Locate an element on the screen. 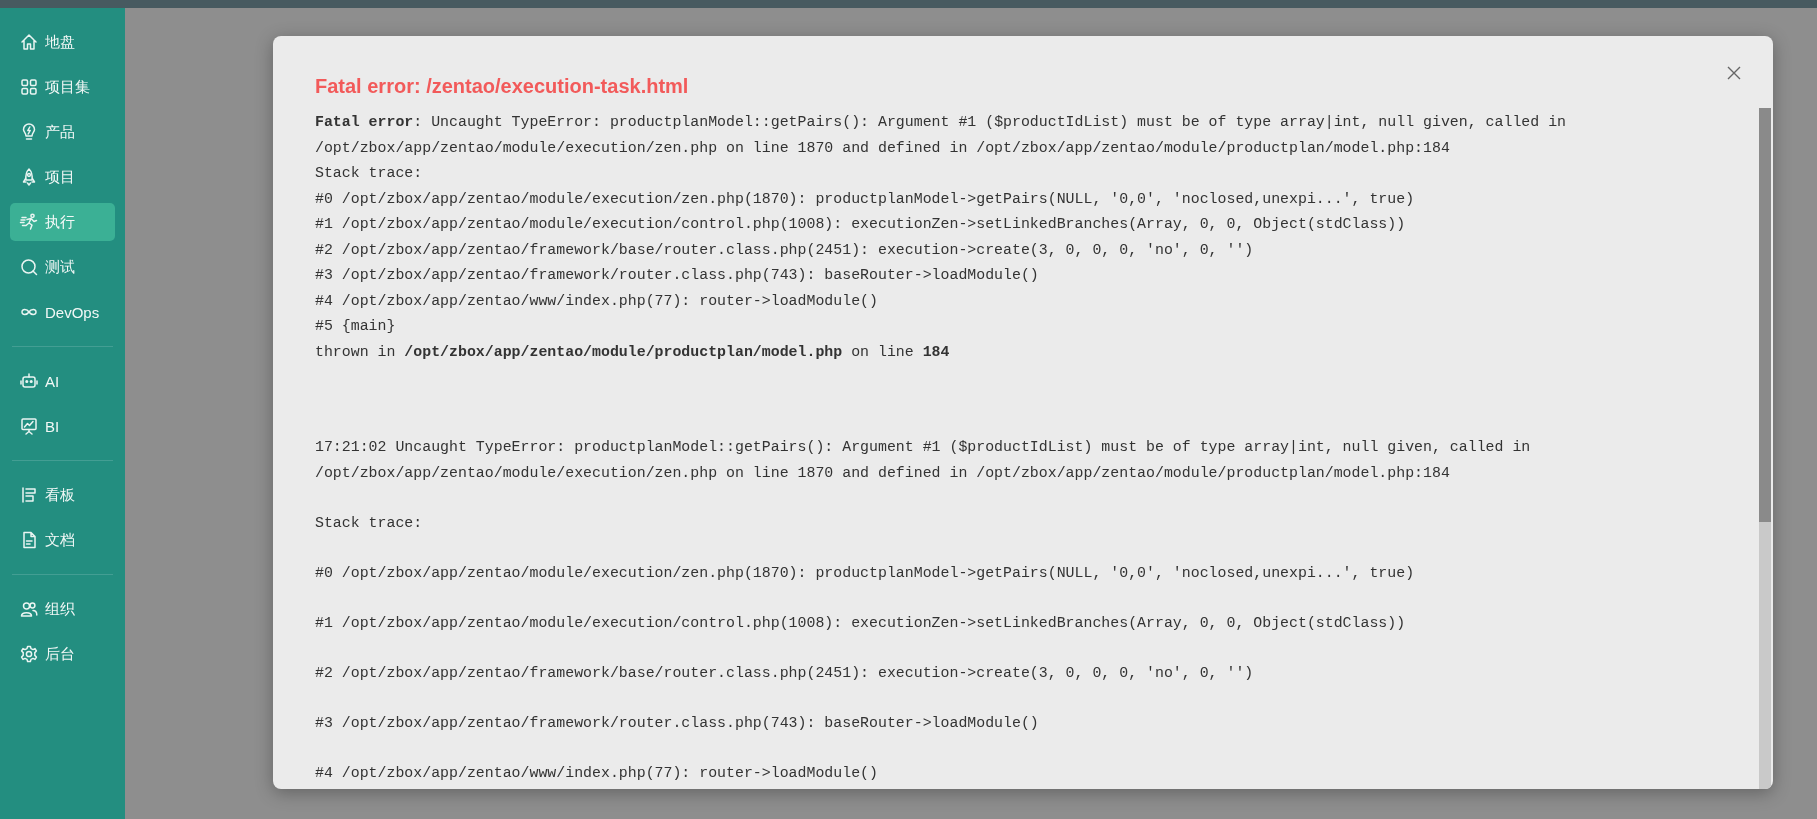 This screenshot has height=819, width=1817. runner-icon is located at coordinates (29, 222).